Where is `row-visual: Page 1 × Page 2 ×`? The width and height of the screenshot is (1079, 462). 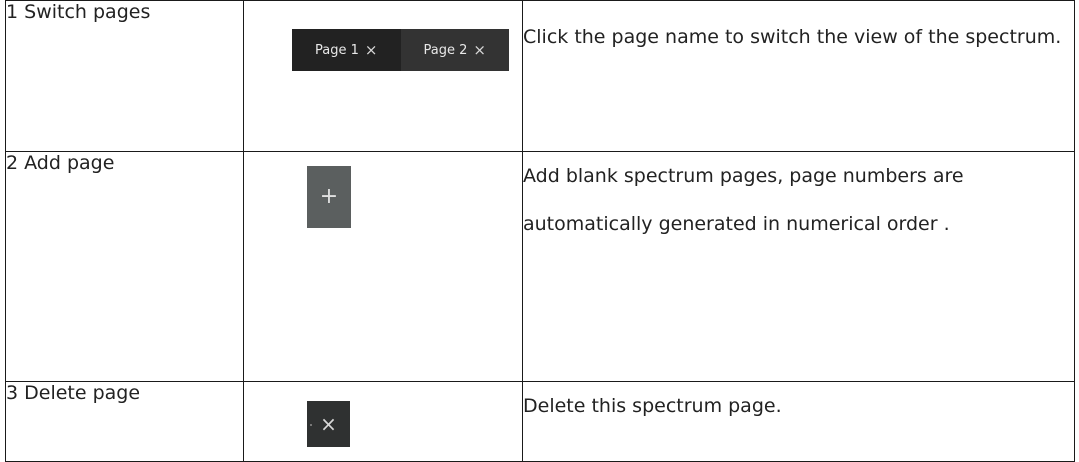 row-visual: Page 1 × Page 2 × is located at coordinates (383, 76).